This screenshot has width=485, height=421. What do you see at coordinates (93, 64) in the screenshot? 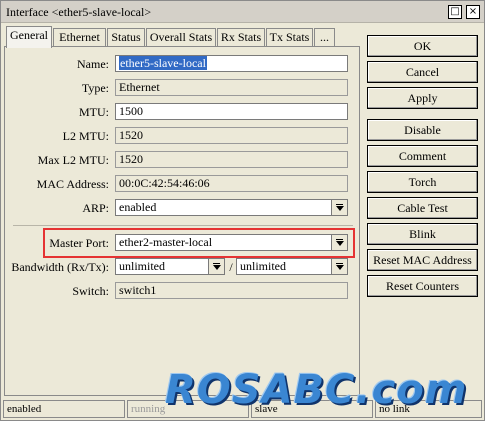
I see `name-label: Name:` at bounding box center [93, 64].